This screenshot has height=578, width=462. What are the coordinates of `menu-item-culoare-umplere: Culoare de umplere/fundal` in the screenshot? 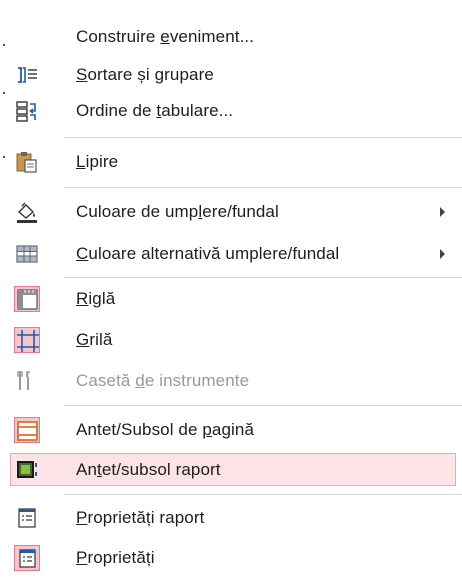 It's located at (231, 212).